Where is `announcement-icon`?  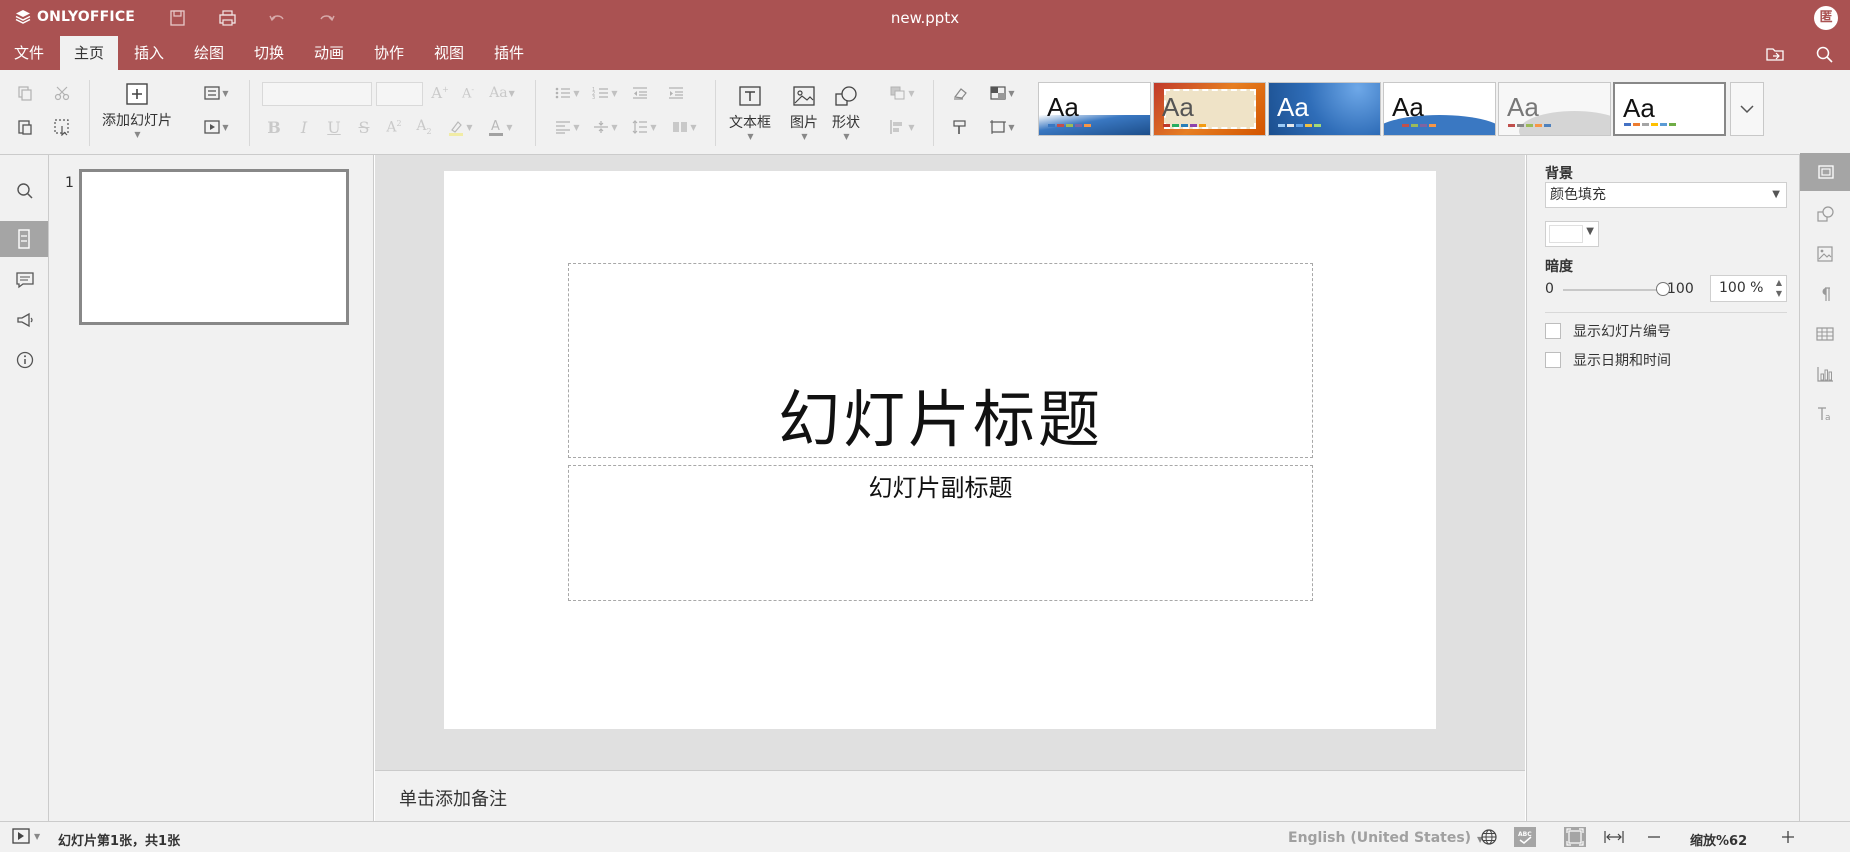 announcement-icon is located at coordinates (25, 320).